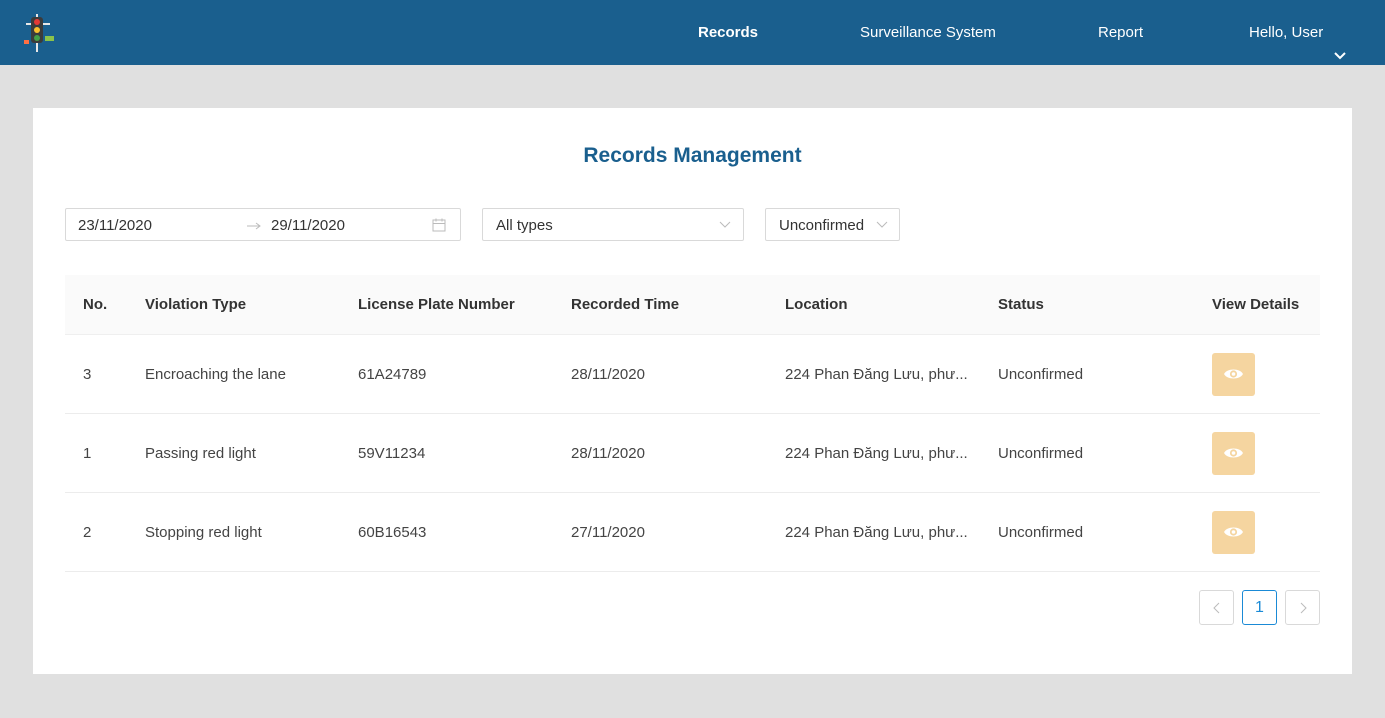  What do you see at coordinates (392, 453) in the screenshot?
I see `cell-license-plate: 59V11234` at bounding box center [392, 453].